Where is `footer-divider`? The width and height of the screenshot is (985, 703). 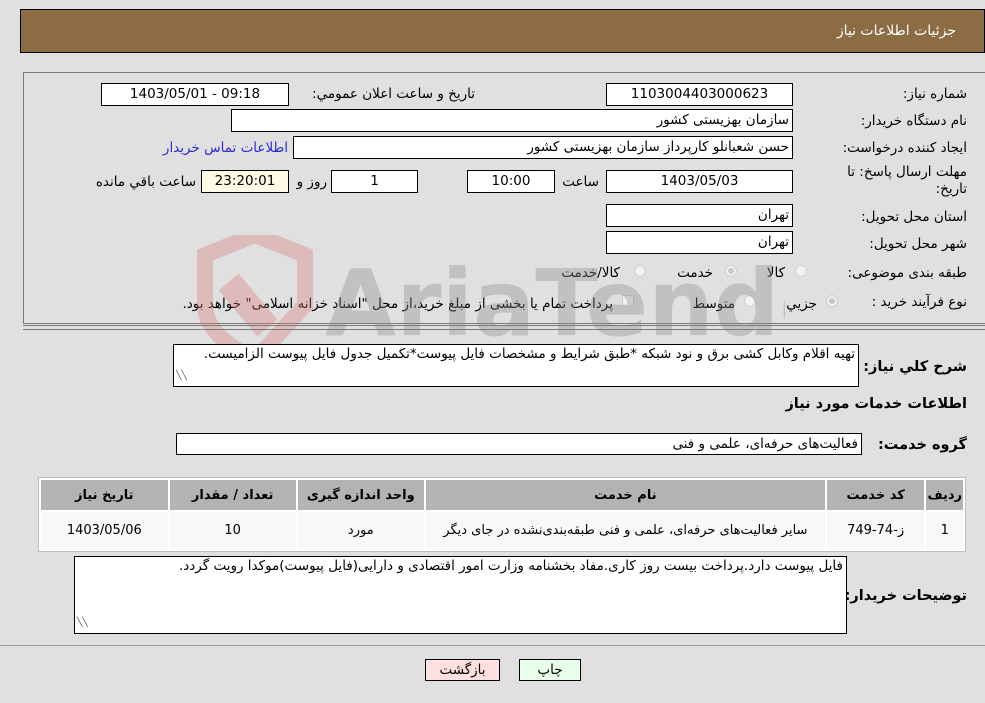 footer-divider is located at coordinates (492, 645).